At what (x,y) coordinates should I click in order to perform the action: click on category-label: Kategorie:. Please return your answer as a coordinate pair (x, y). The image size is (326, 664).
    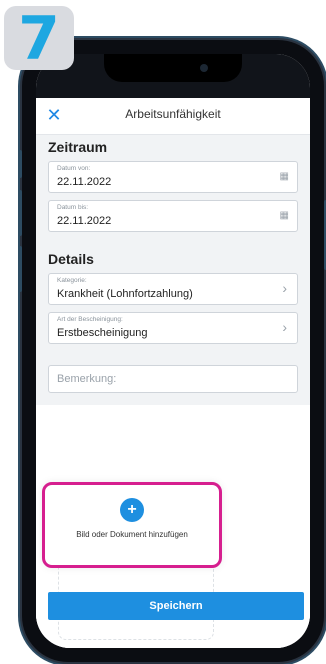
    Looking at the image, I should click on (72, 280).